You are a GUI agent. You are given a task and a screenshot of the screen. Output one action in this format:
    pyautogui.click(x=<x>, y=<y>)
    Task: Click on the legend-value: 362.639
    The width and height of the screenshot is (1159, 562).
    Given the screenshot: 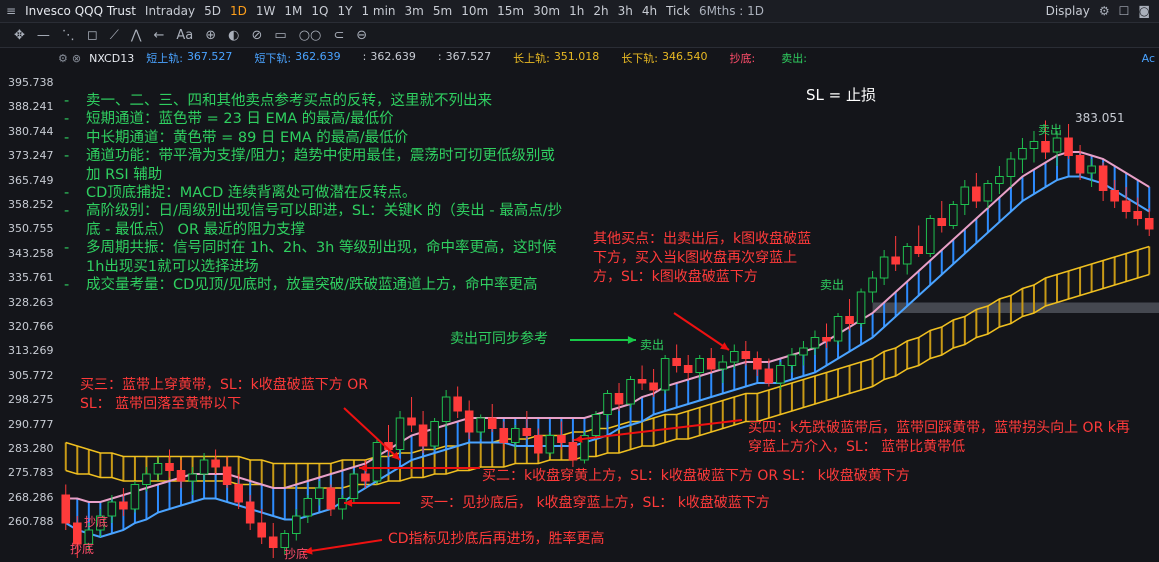 What is the action you would take?
    pyautogui.click(x=318, y=56)
    